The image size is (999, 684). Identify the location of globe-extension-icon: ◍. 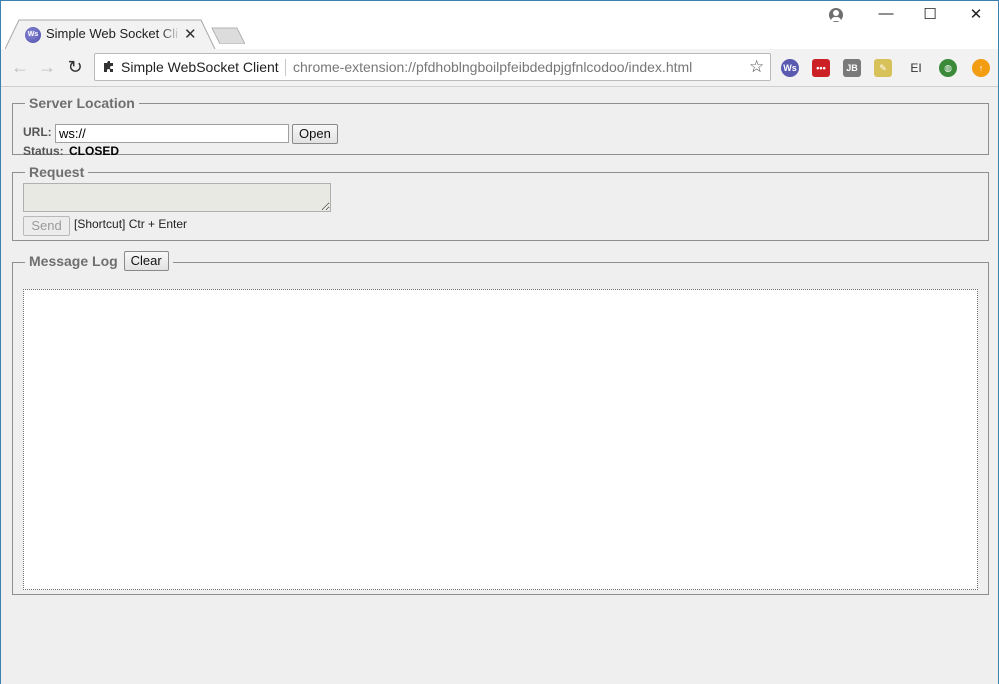
(948, 68).